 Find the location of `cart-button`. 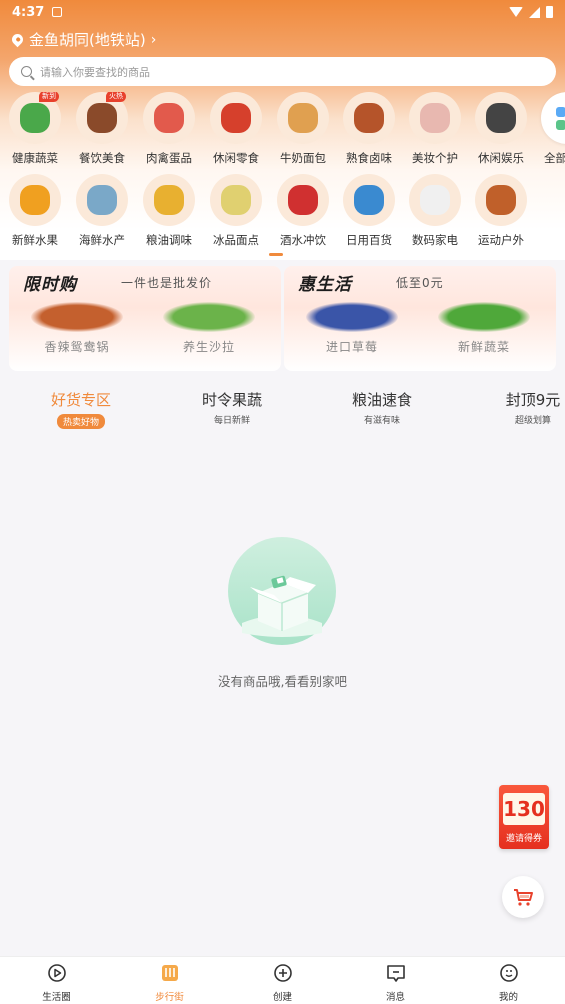

cart-button is located at coordinates (523, 897).